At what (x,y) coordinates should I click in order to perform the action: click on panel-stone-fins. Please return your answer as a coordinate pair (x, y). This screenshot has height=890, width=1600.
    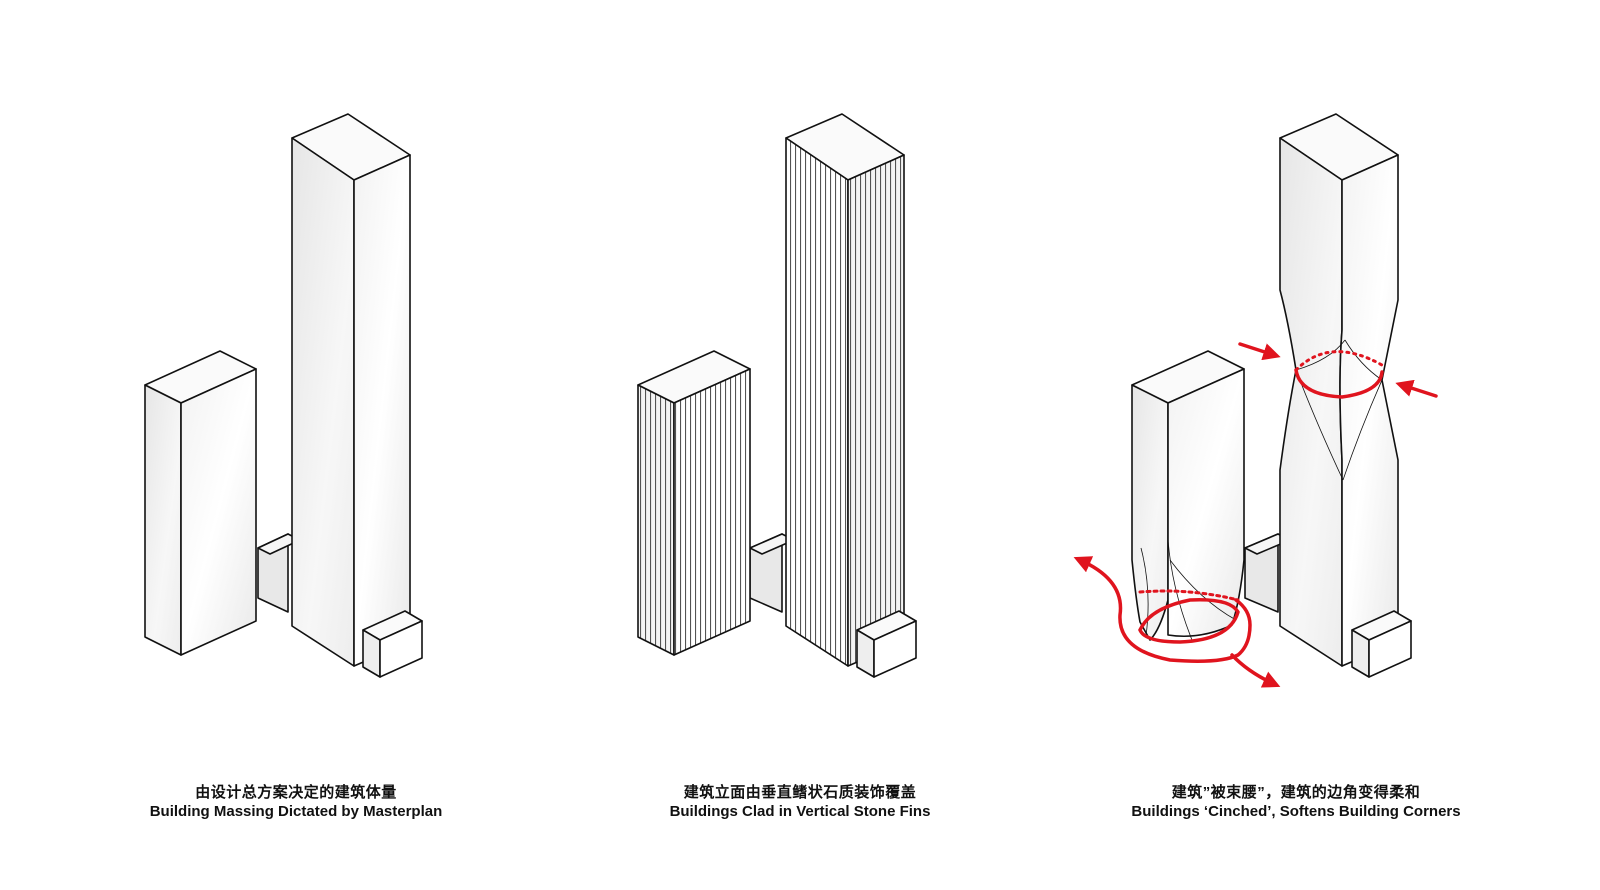
    Looking at the image, I should click on (777, 395).